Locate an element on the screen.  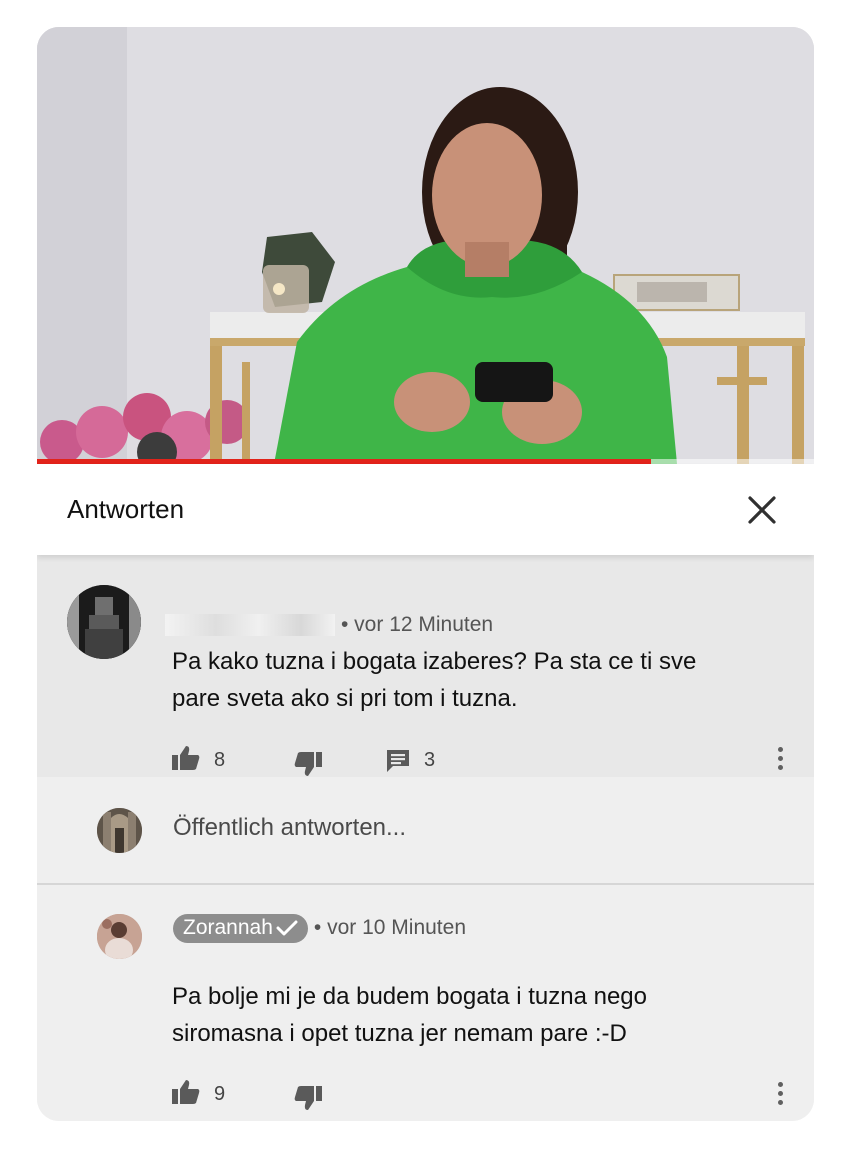
author-name: Zorannah is located at coordinates (228, 927).